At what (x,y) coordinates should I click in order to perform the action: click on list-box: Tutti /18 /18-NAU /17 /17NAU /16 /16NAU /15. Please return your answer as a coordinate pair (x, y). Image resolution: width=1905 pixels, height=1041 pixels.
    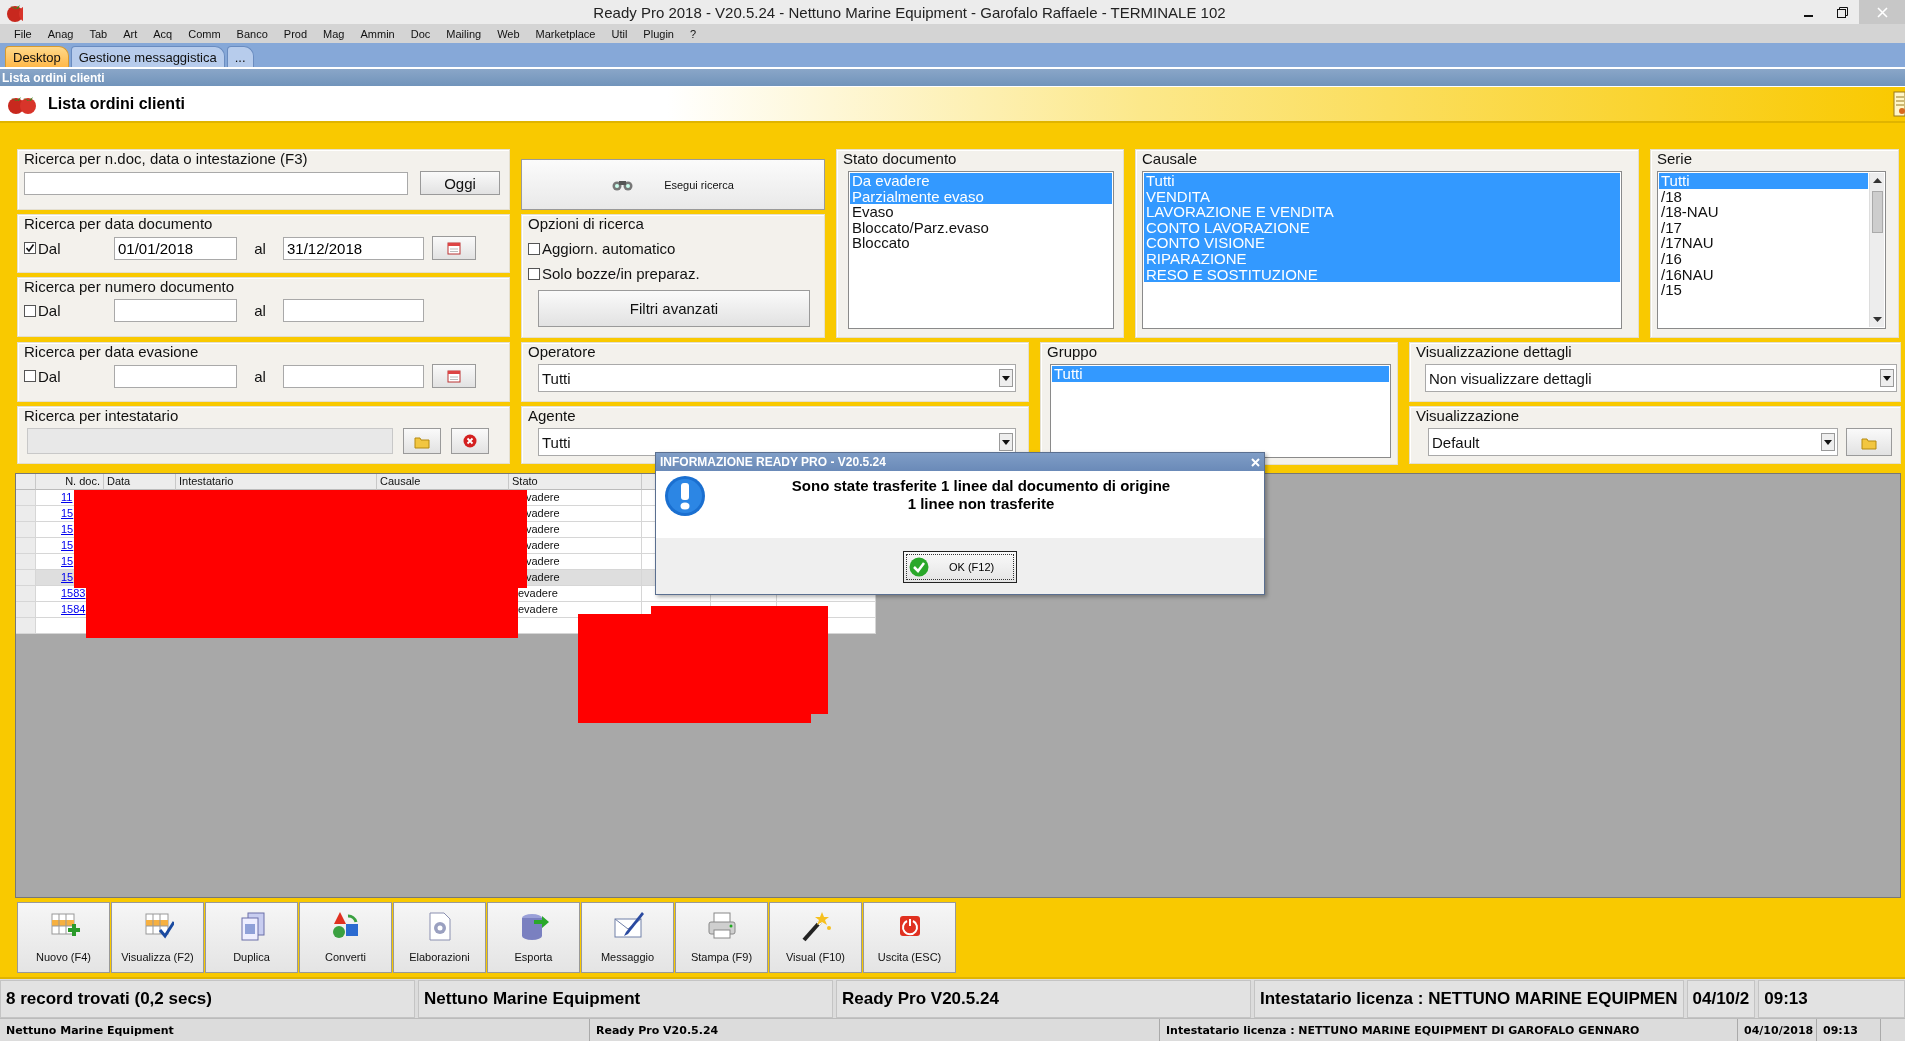
    Looking at the image, I should click on (1771, 250).